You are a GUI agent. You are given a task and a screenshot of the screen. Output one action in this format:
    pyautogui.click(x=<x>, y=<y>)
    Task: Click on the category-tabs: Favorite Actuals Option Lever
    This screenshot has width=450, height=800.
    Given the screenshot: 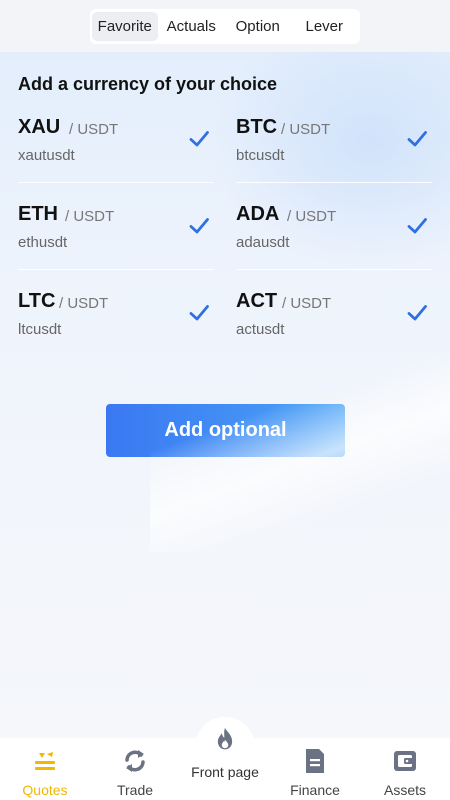 What is the action you would take?
    pyautogui.click(x=225, y=26)
    